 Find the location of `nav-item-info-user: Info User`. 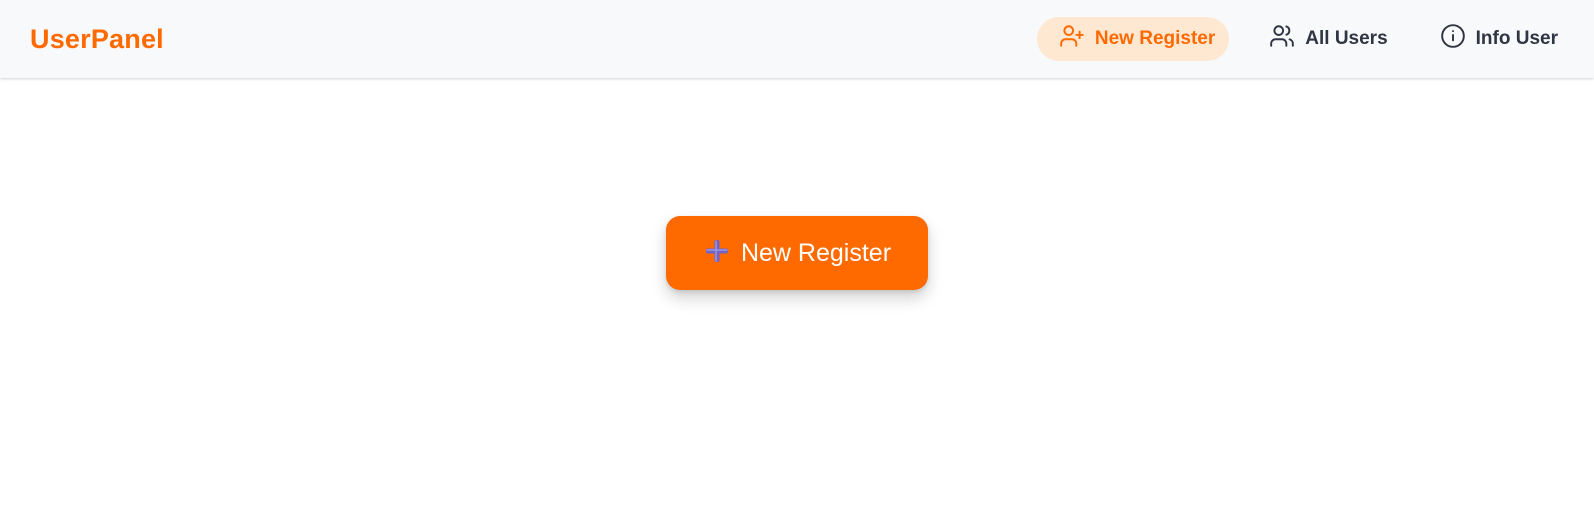

nav-item-info-user: Info User is located at coordinates (1494, 39).